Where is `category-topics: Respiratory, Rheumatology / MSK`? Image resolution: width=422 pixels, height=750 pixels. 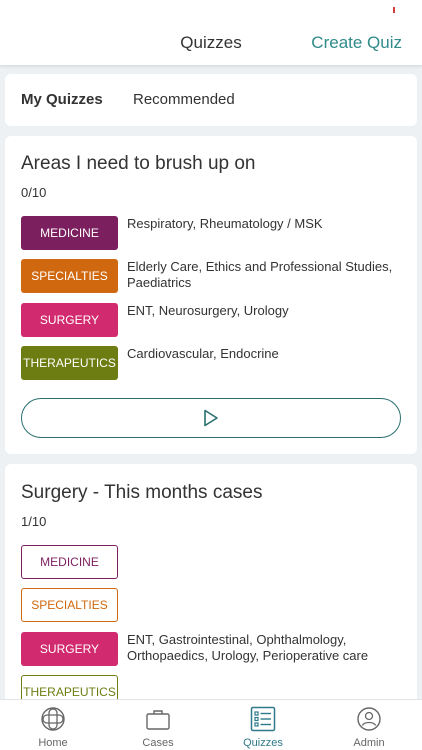 category-topics: Respiratory, Rheumatology / MSK is located at coordinates (225, 223).